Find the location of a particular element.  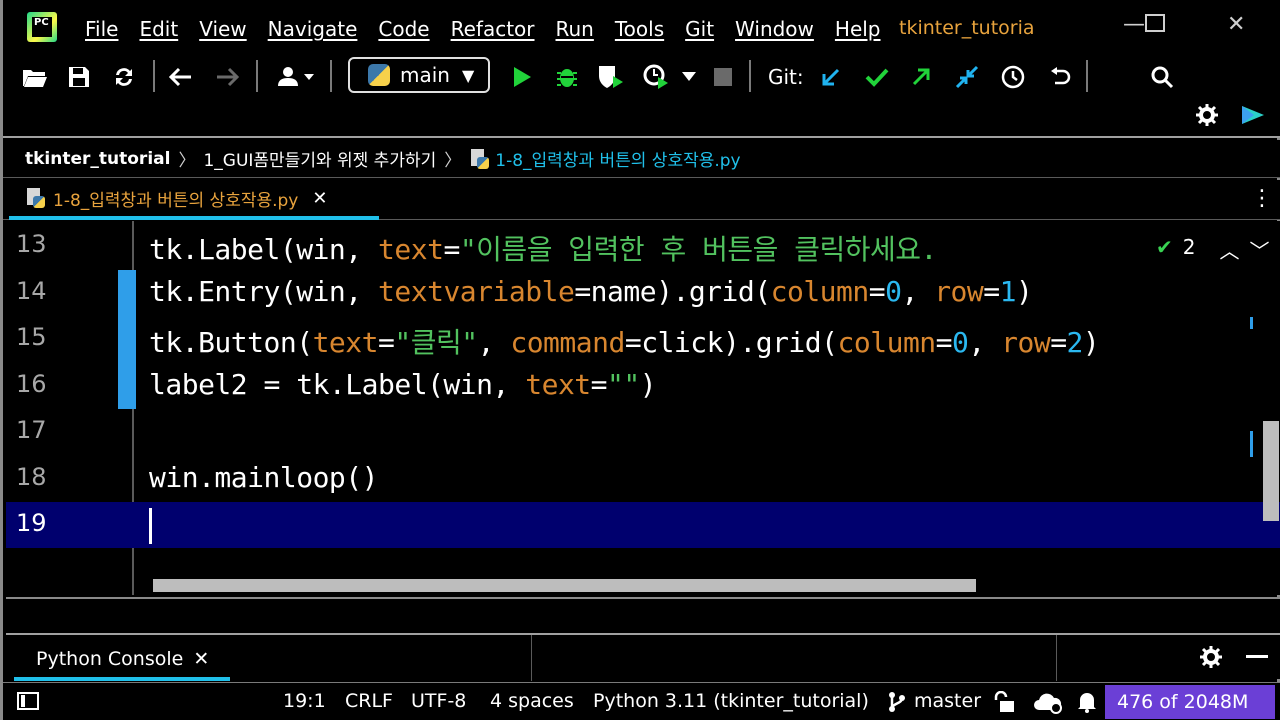

menu-help: Help is located at coordinates (858, 29).